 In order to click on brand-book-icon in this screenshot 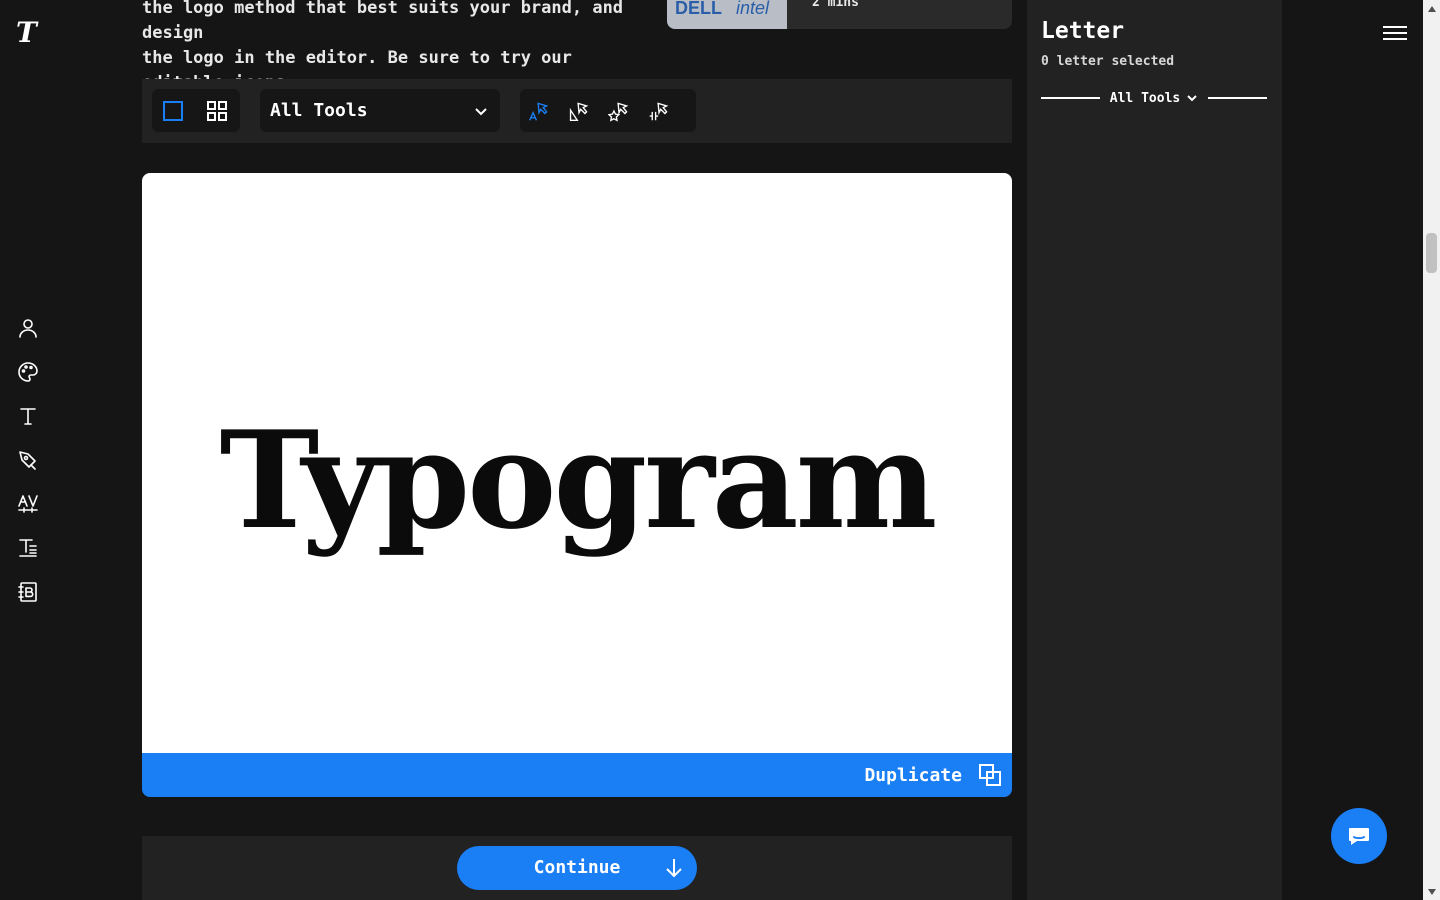, I will do `click(28, 592)`.